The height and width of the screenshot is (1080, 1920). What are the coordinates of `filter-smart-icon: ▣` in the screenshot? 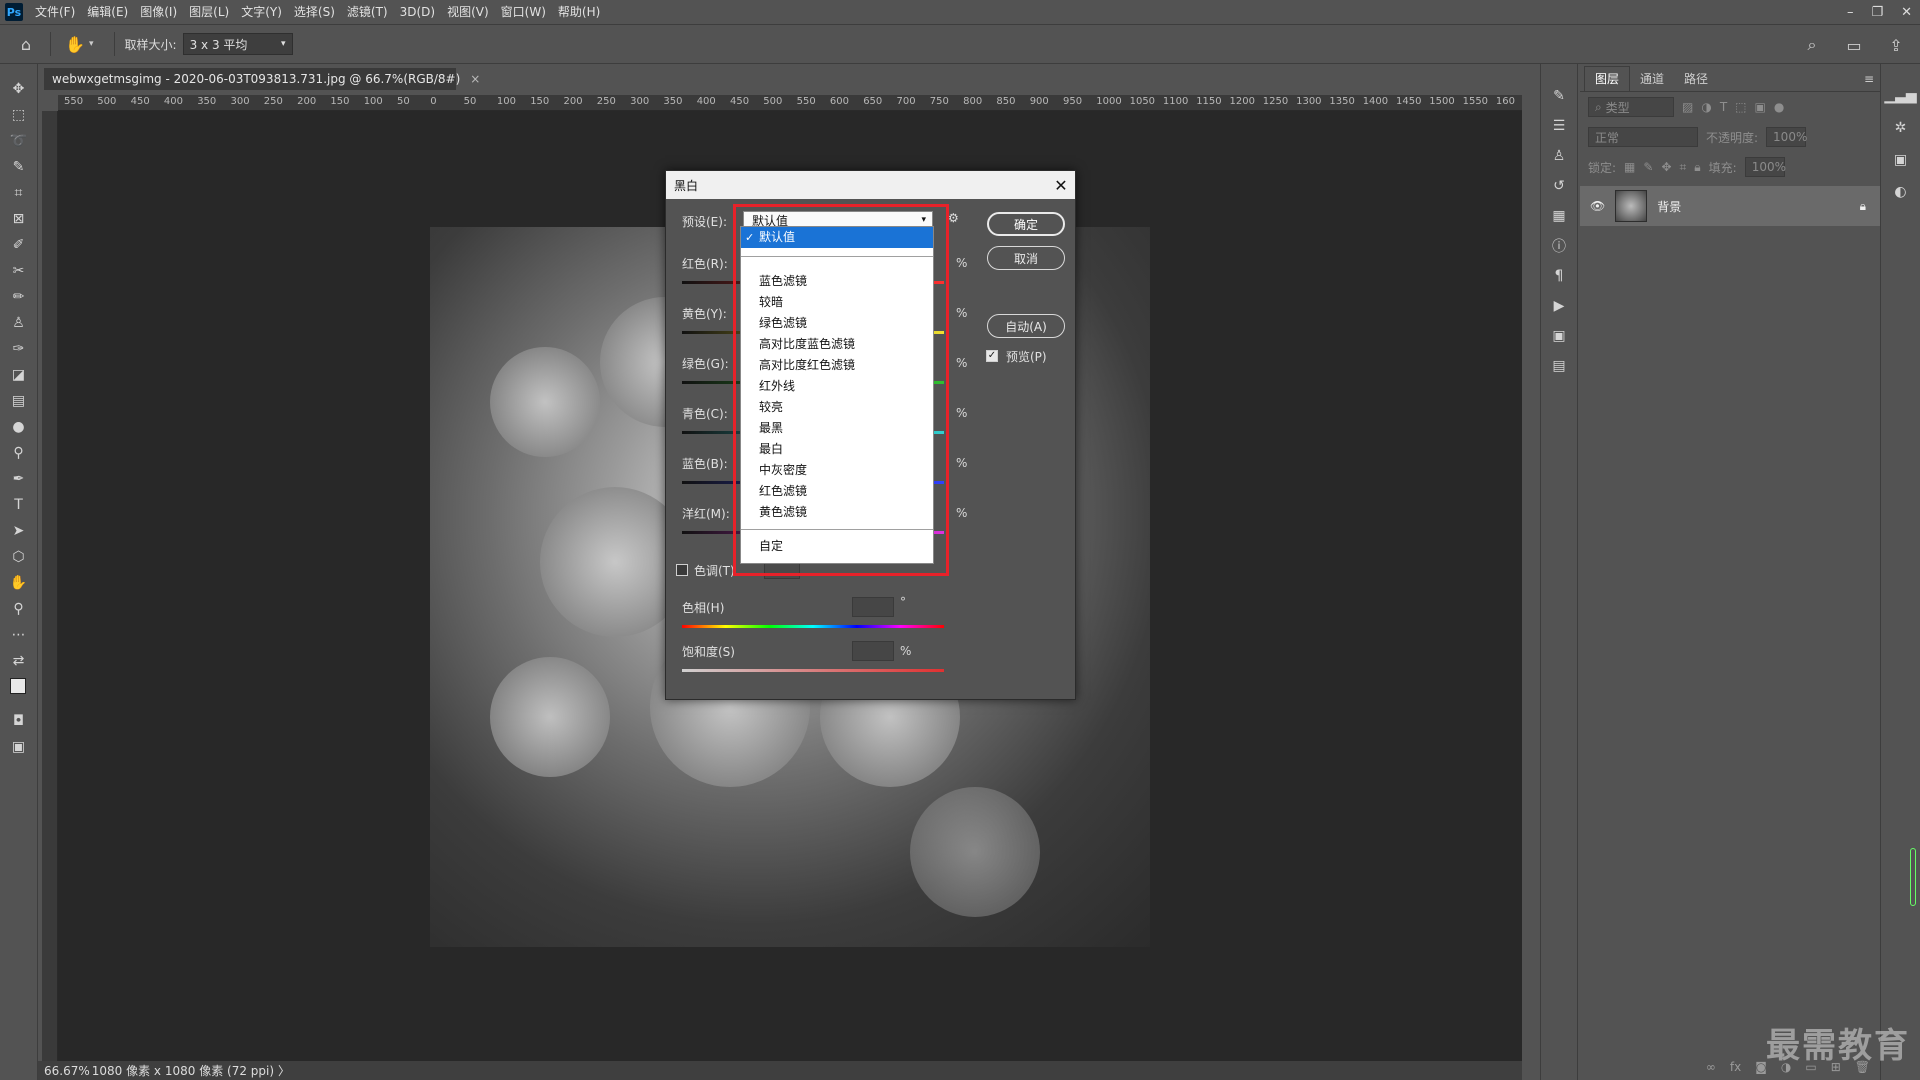 It's located at (1760, 107).